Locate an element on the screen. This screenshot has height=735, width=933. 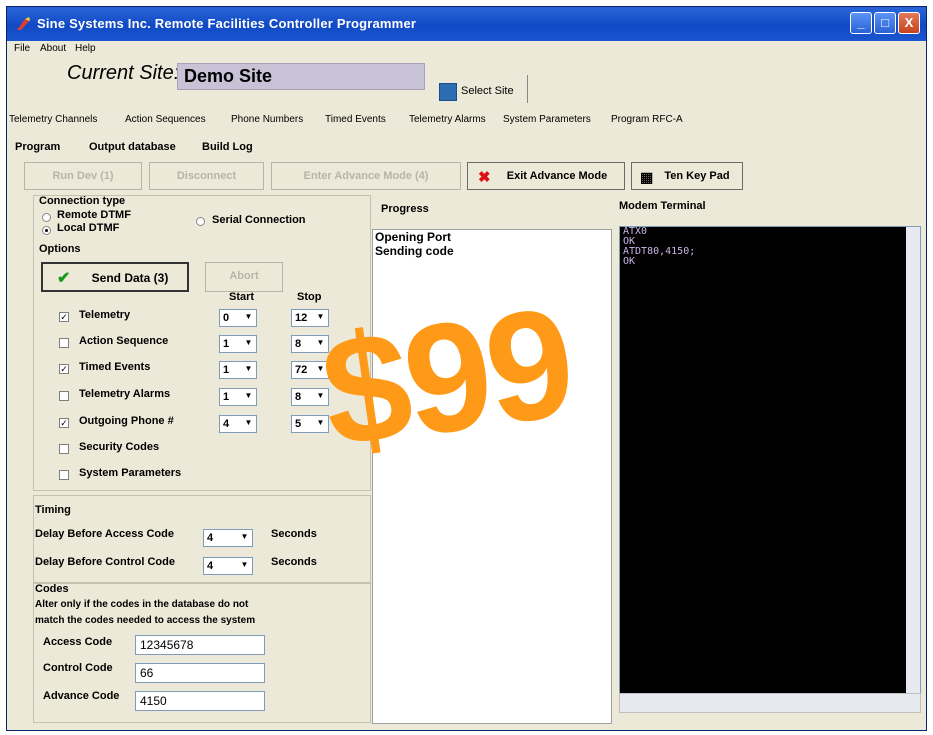
run-dev-button: Run Dev (1) is located at coordinates (83, 176).